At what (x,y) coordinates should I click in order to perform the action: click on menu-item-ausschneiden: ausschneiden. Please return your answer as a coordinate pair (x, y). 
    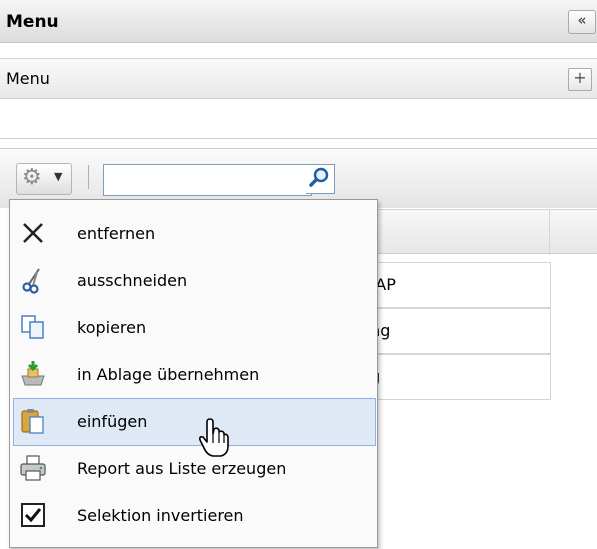
    Looking at the image, I should click on (194, 281).